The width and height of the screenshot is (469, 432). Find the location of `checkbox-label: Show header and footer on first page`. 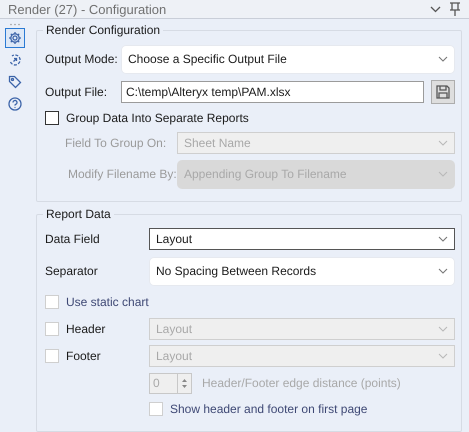

checkbox-label: Show header and footer on first page is located at coordinates (269, 409).